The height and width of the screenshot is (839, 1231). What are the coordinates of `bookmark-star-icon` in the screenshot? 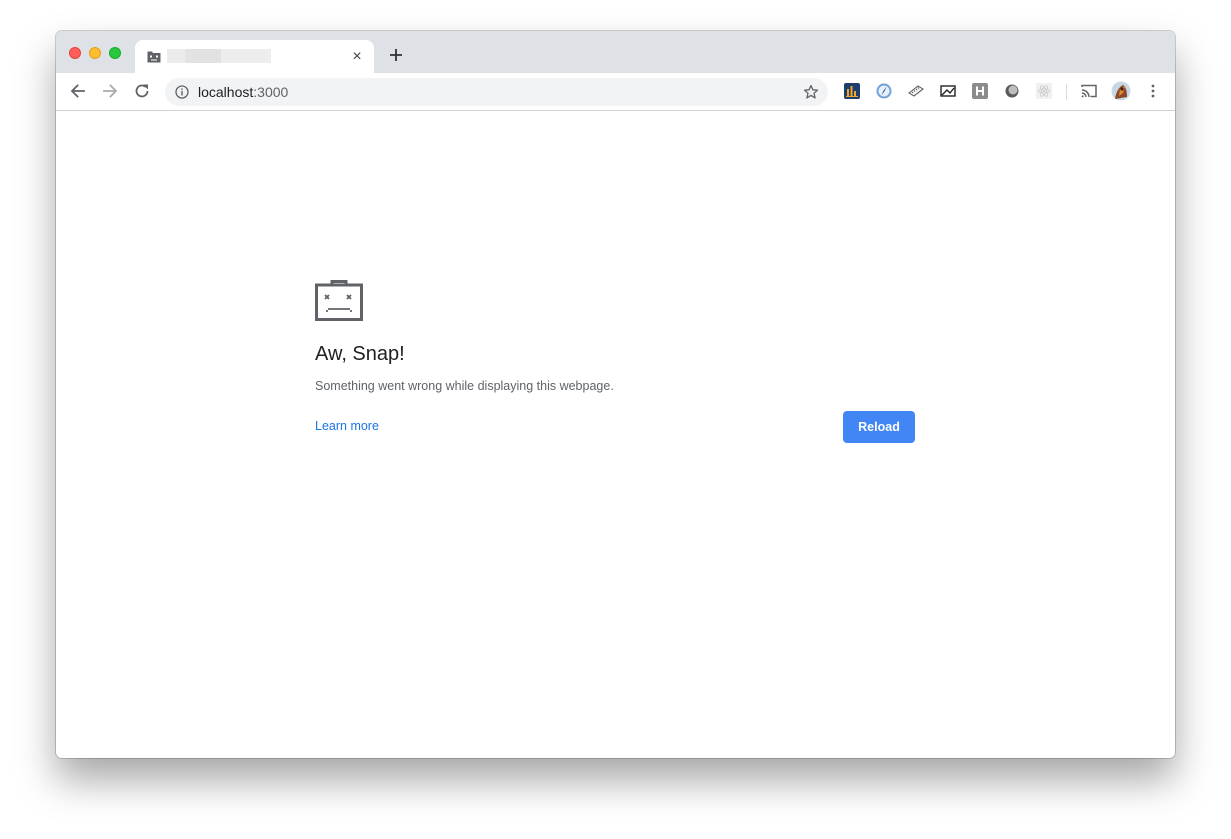 It's located at (811, 92).